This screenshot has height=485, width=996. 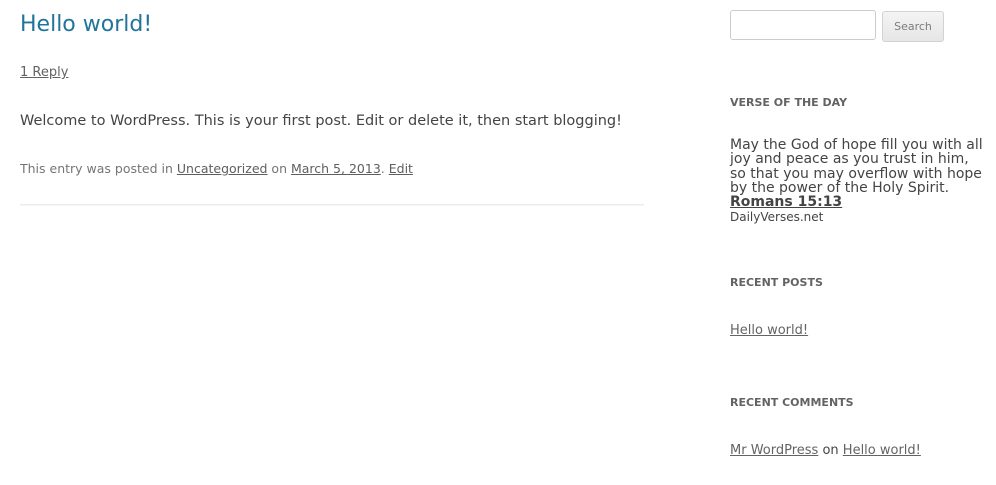 What do you see at coordinates (792, 402) in the screenshot?
I see `recent-comments-title: RECENT COMMENTS` at bounding box center [792, 402].